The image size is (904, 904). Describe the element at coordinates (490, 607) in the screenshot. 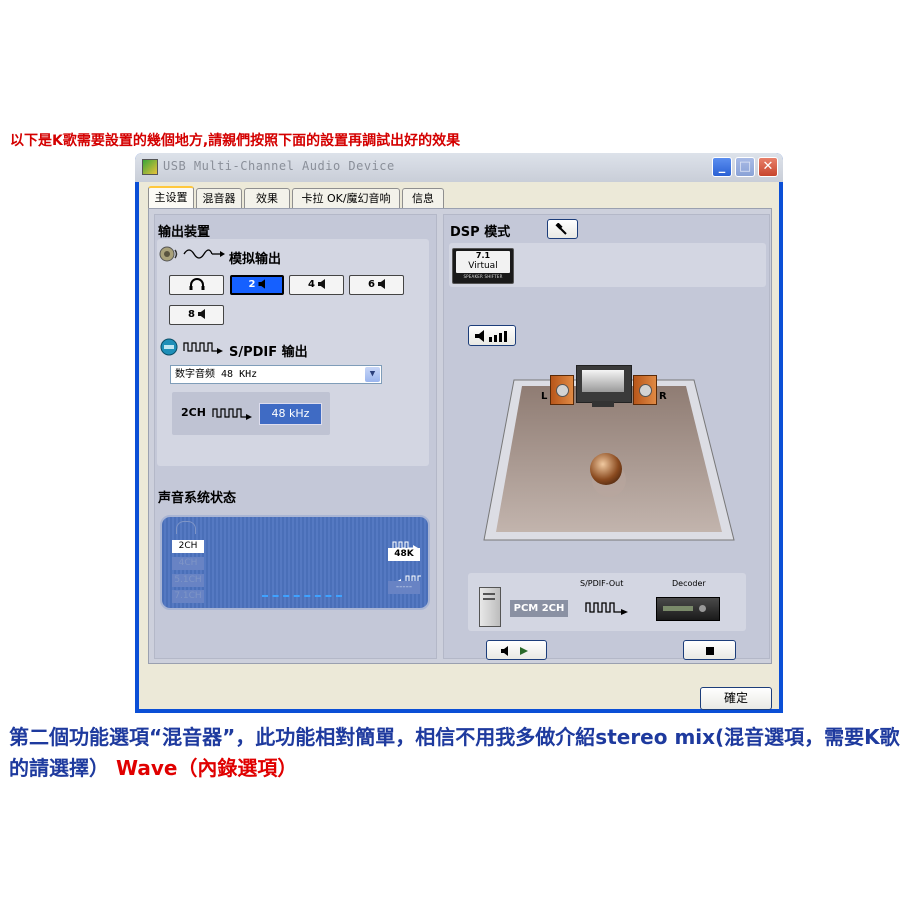

I see `pc-tower-icon` at that location.